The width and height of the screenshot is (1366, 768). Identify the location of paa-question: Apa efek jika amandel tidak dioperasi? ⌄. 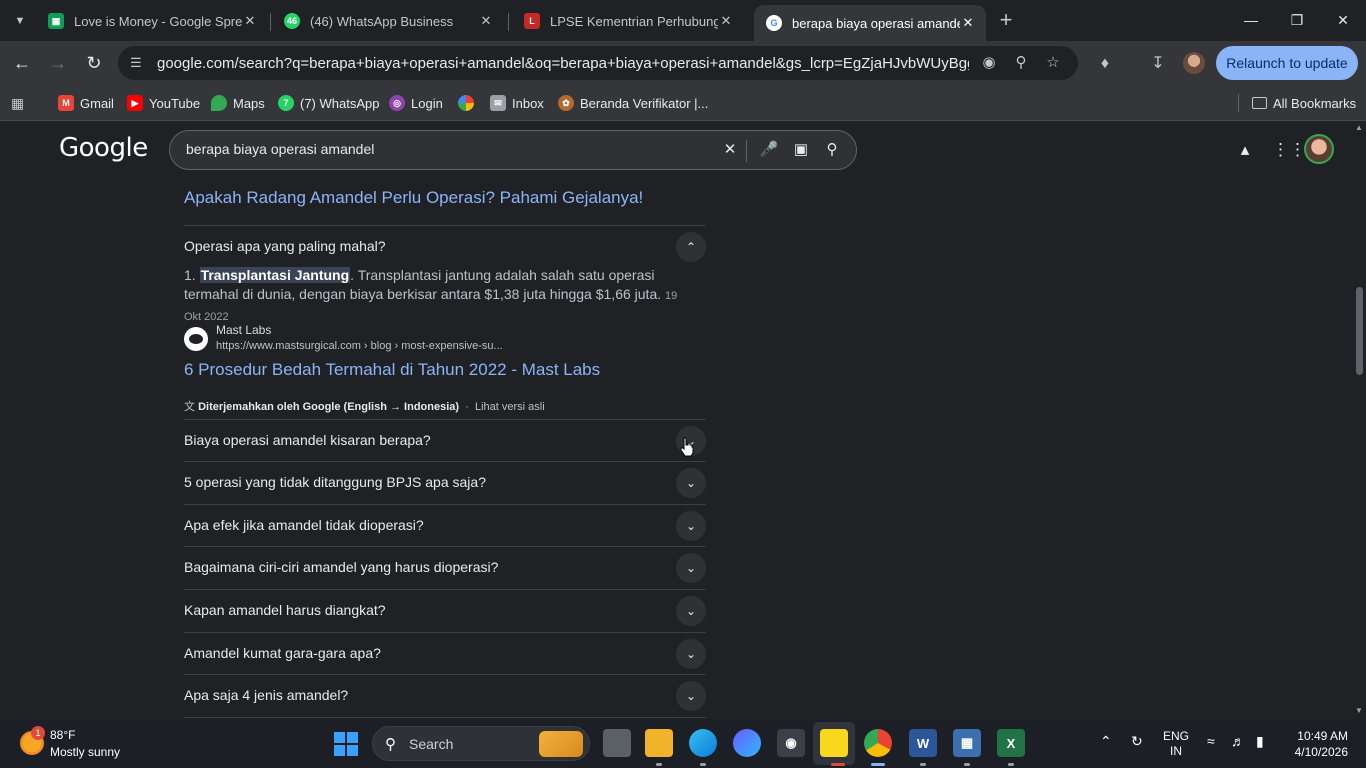
(445, 525).